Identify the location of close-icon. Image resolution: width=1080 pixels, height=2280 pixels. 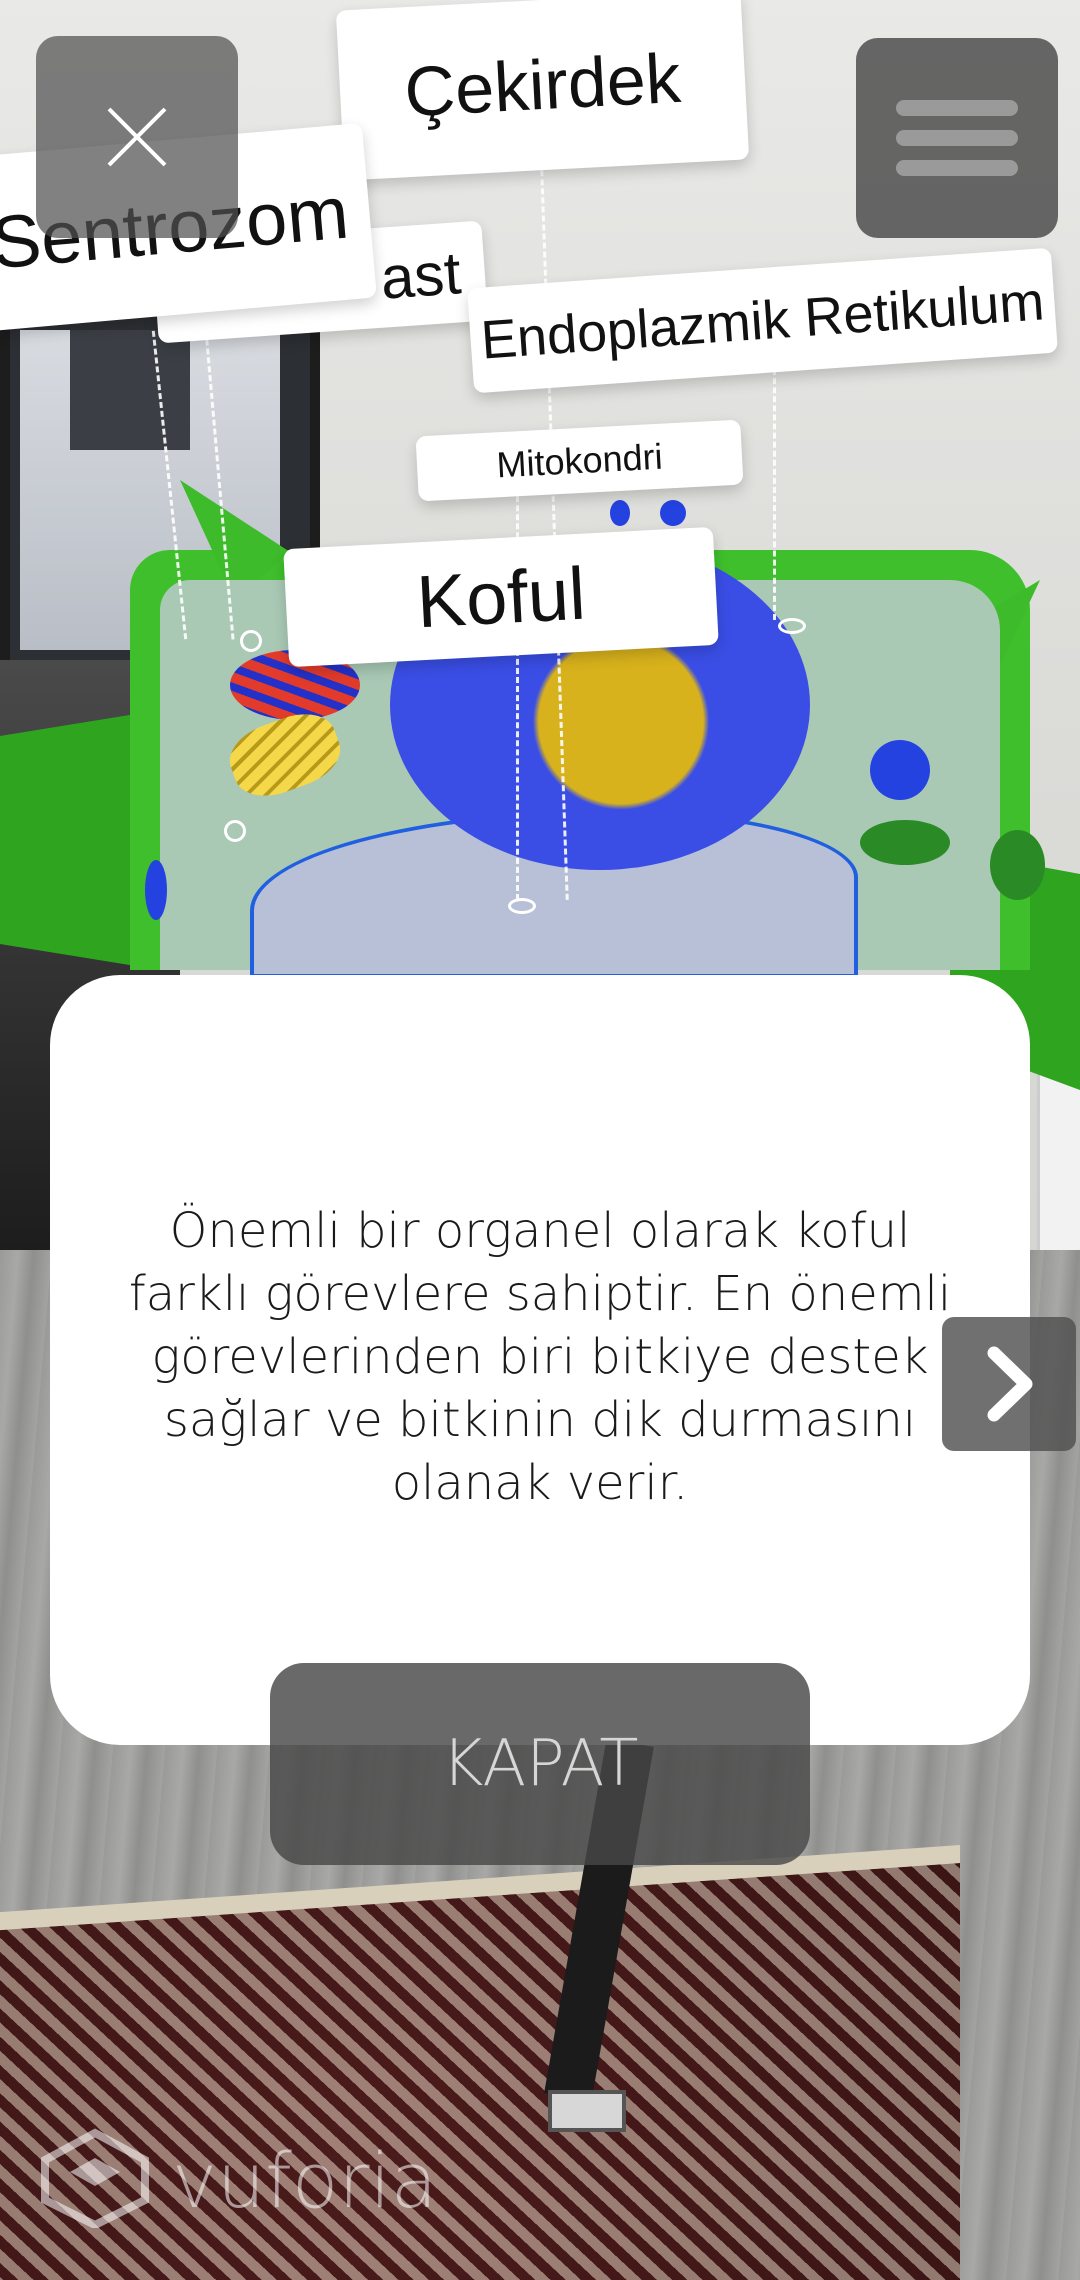
(137, 174).